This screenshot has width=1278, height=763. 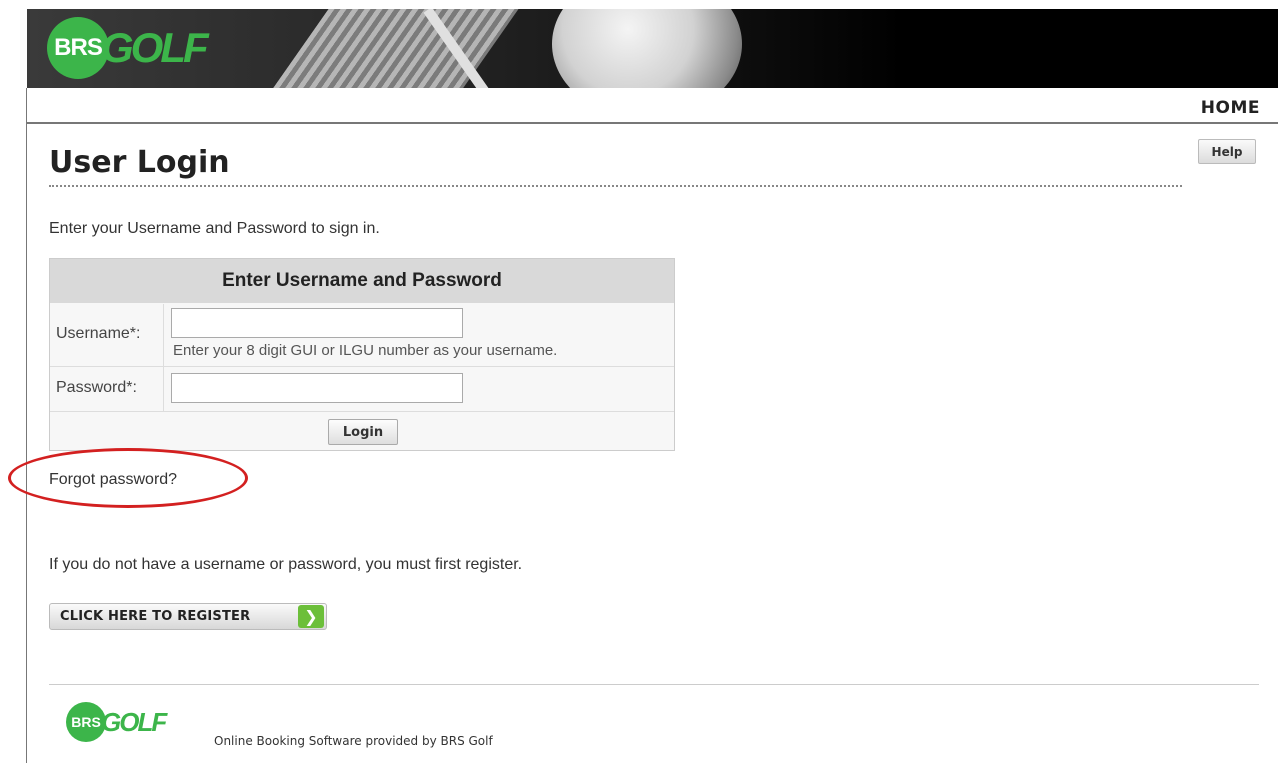 What do you see at coordinates (317, 388) in the screenshot?
I see `password-input` at bounding box center [317, 388].